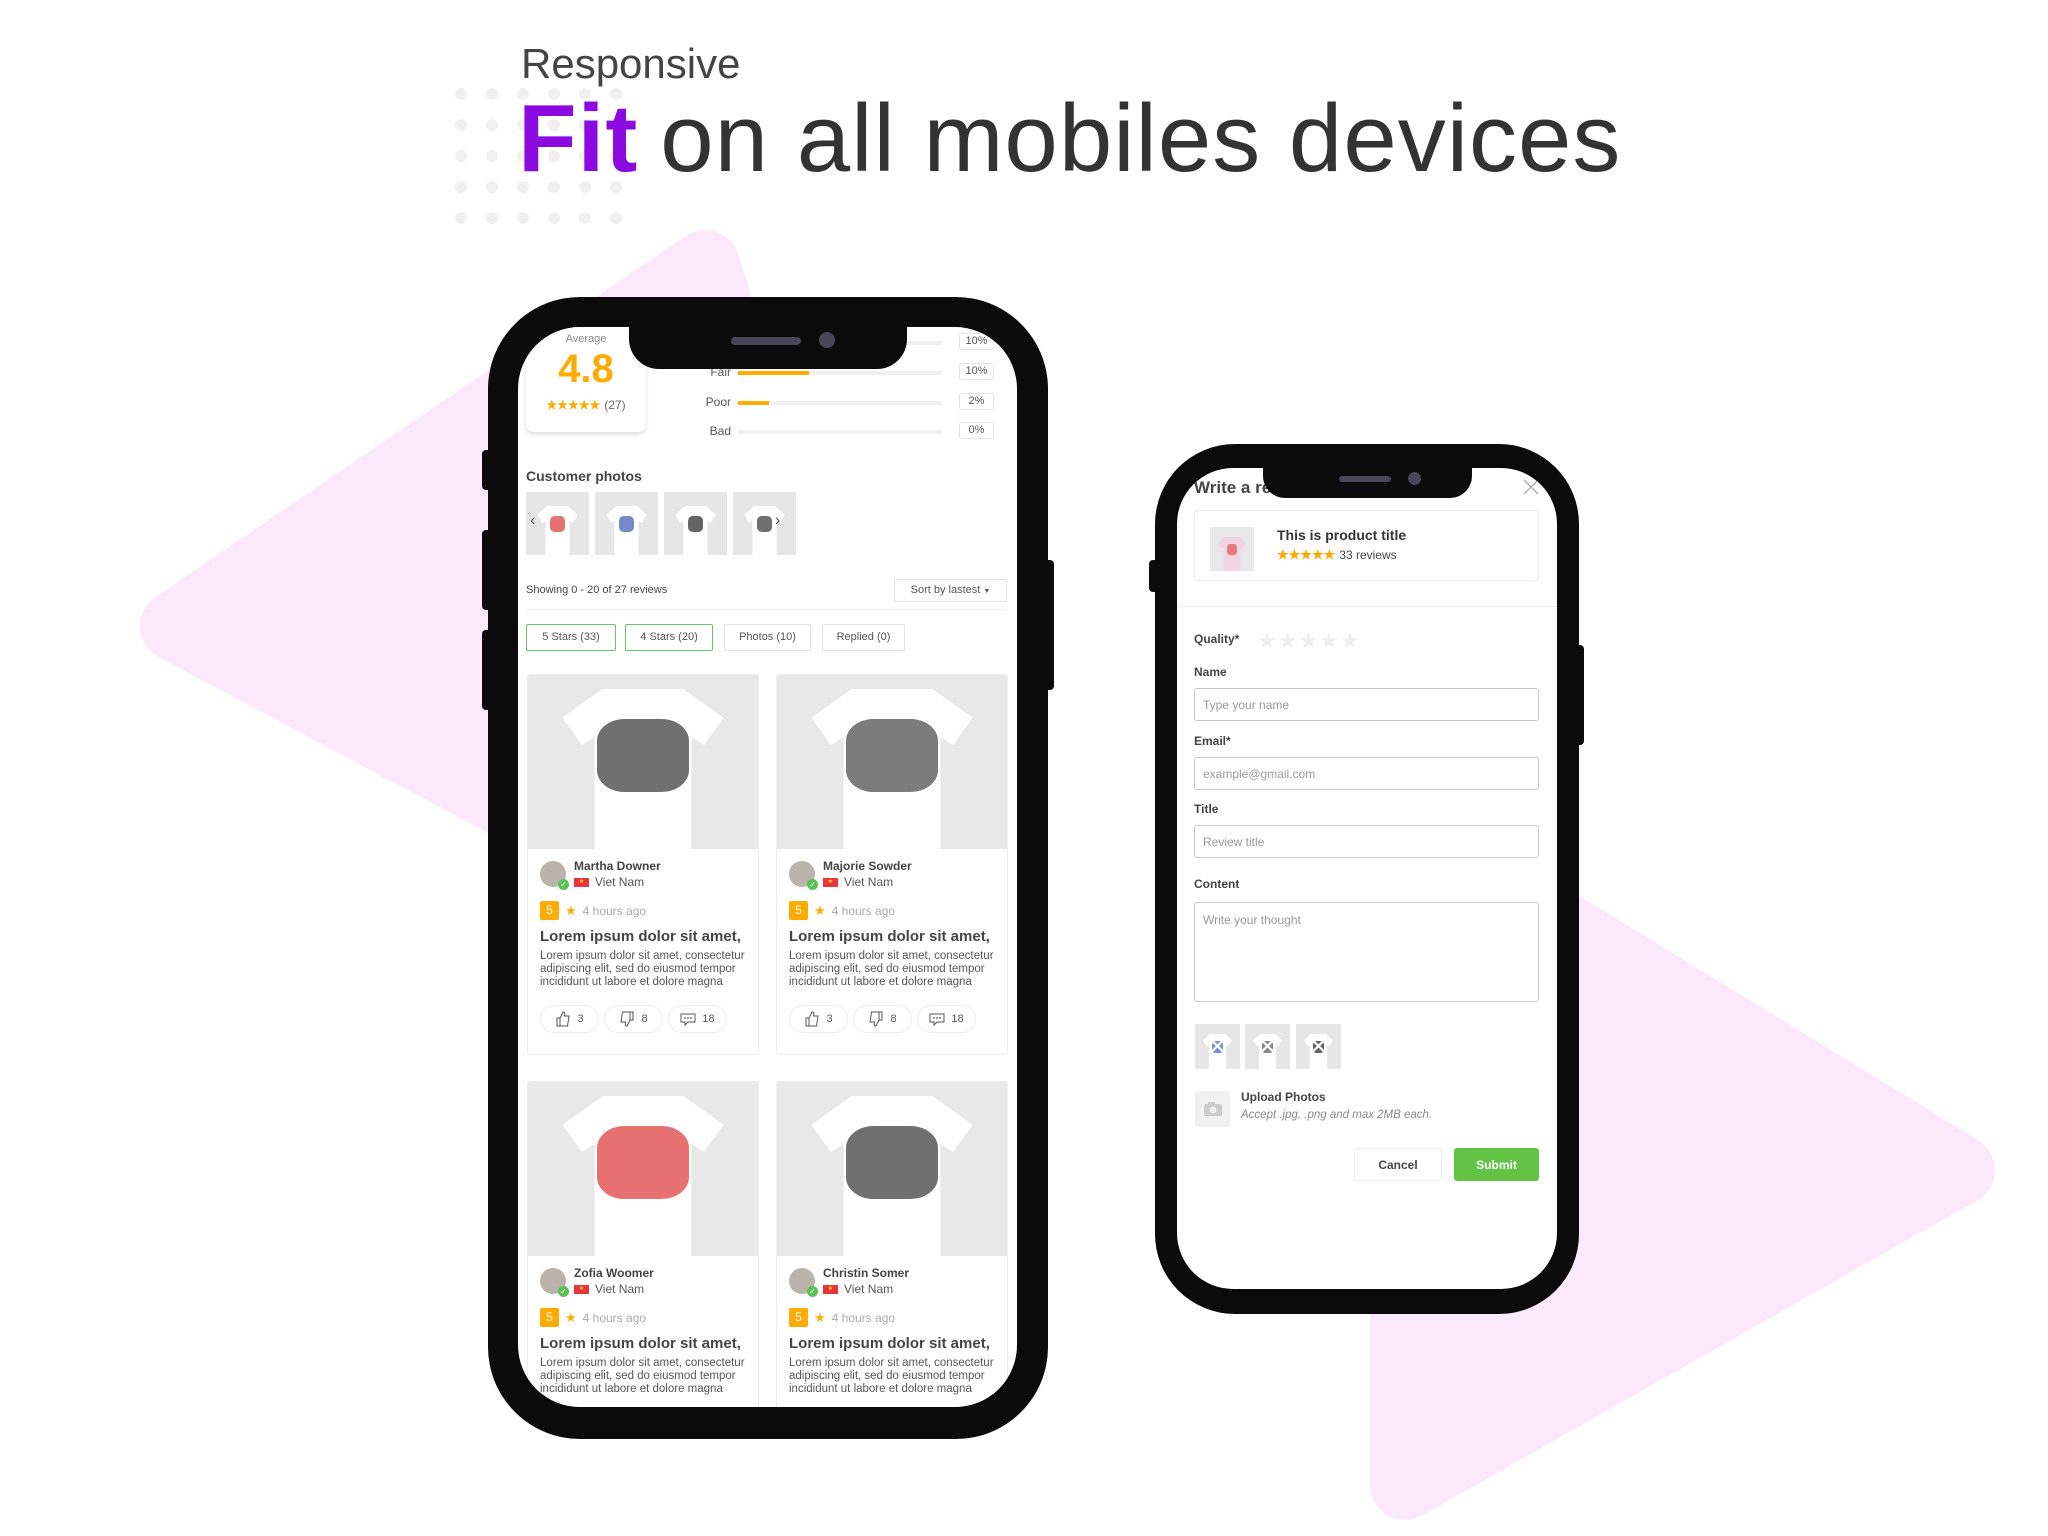 Image resolution: width=2048 pixels, height=1536 pixels. Describe the element at coordinates (1210, 672) in the screenshot. I see `name-label: Name` at that location.